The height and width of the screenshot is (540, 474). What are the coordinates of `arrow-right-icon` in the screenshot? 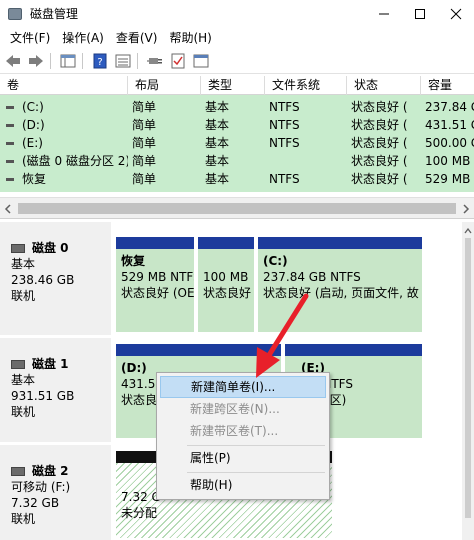 It's located at (36, 61).